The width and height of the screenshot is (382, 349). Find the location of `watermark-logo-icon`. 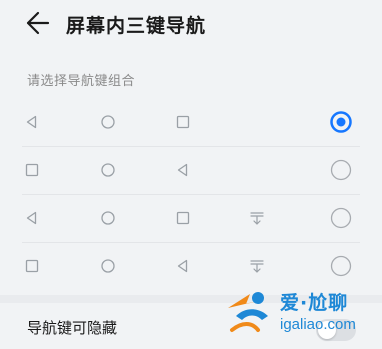

watermark-logo-icon is located at coordinates (252, 312).